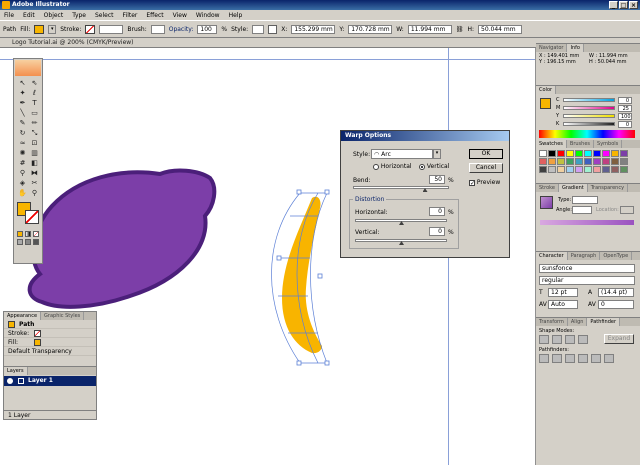 Image resolution: width=640 pixels, height=465 pixels. What do you see at coordinates (313, 29) in the screenshot?
I see `x-field: 155.299 mm` at bounding box center [313, 29].